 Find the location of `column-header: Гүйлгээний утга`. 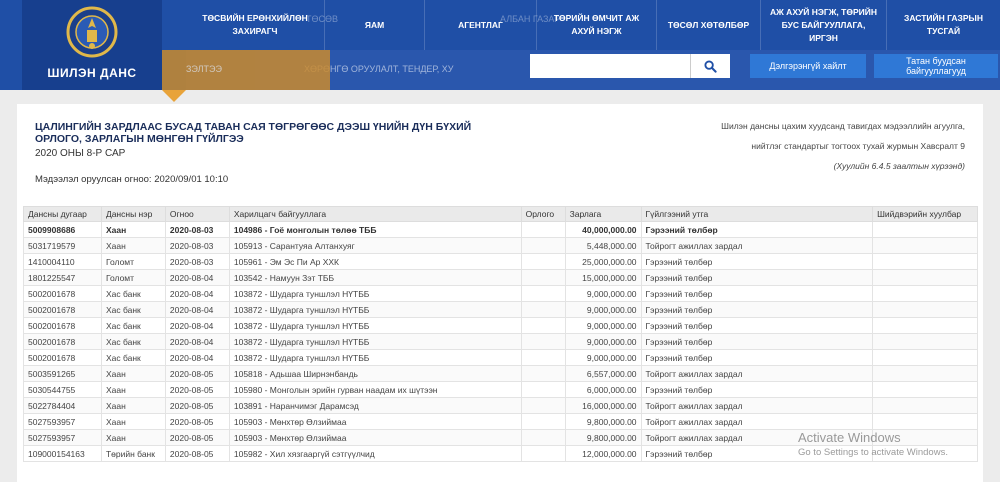

column-header: Гүйлгээний утга is located at coordinates (757, 214).